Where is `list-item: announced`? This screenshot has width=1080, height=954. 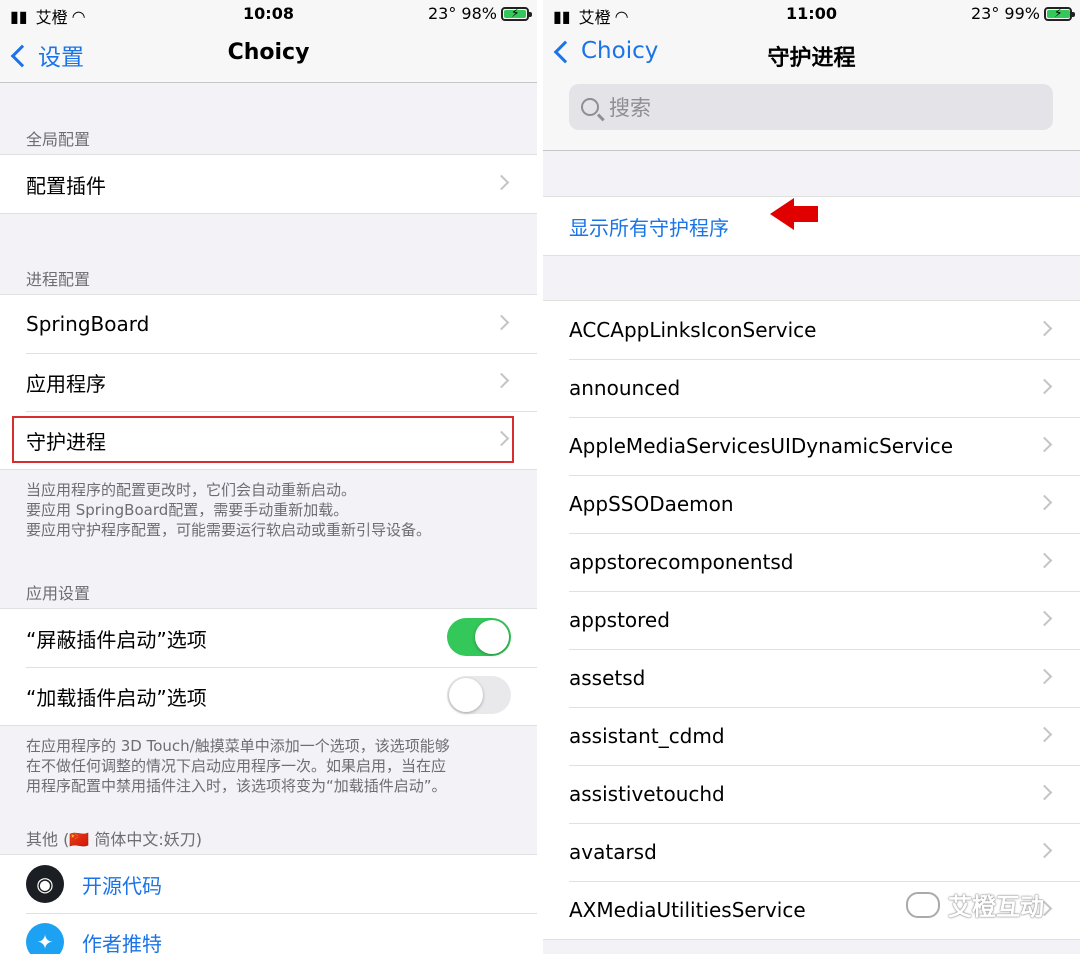 list-item: announced is located at coordinates (811, 388).